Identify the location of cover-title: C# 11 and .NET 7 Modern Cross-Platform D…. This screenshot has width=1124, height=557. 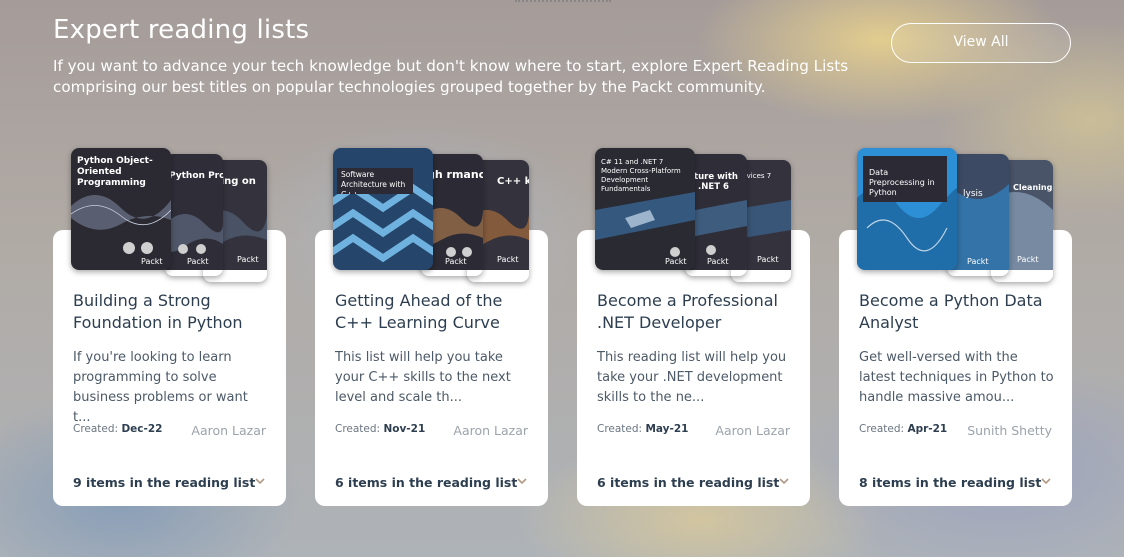
(641, 175).